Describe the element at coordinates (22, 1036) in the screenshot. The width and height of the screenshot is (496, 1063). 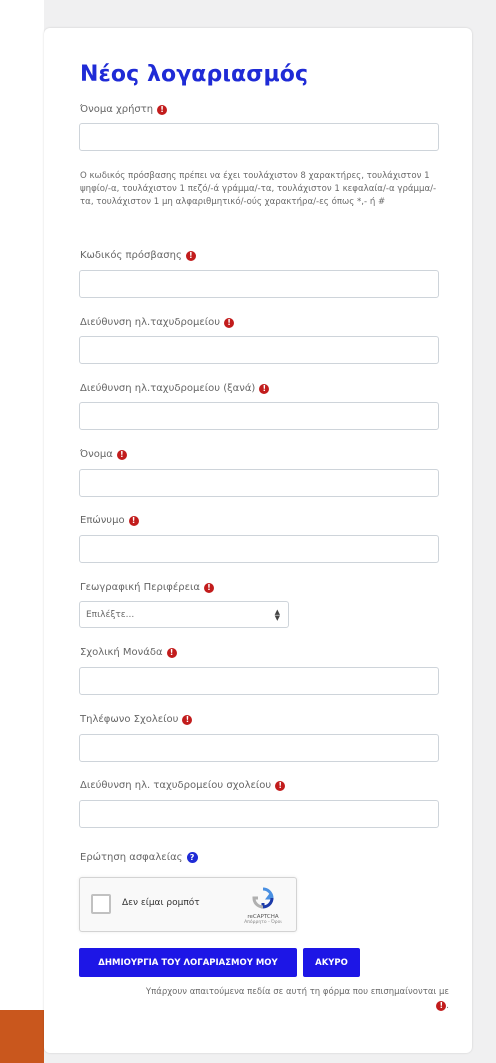
I see `accent-block` at that location.